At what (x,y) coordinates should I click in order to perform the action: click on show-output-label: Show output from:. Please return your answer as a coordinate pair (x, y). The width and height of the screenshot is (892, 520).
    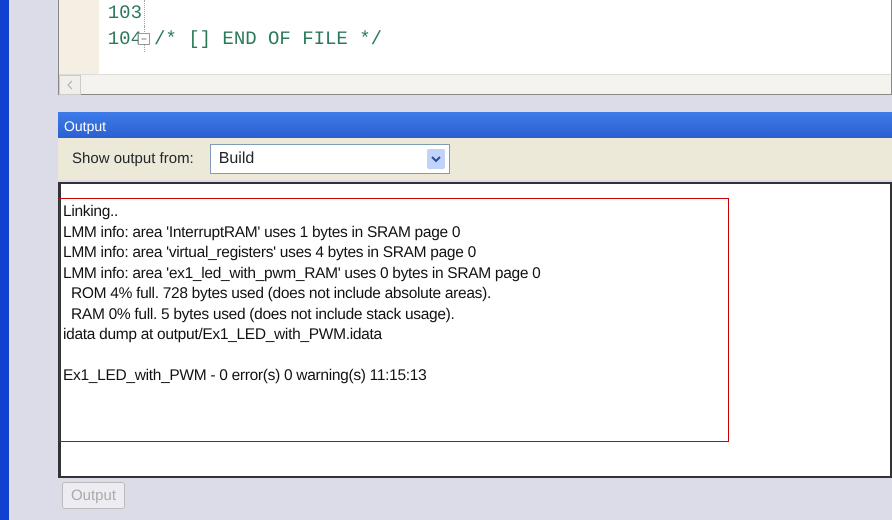
    Looking at the image, I should click on (133, 158).